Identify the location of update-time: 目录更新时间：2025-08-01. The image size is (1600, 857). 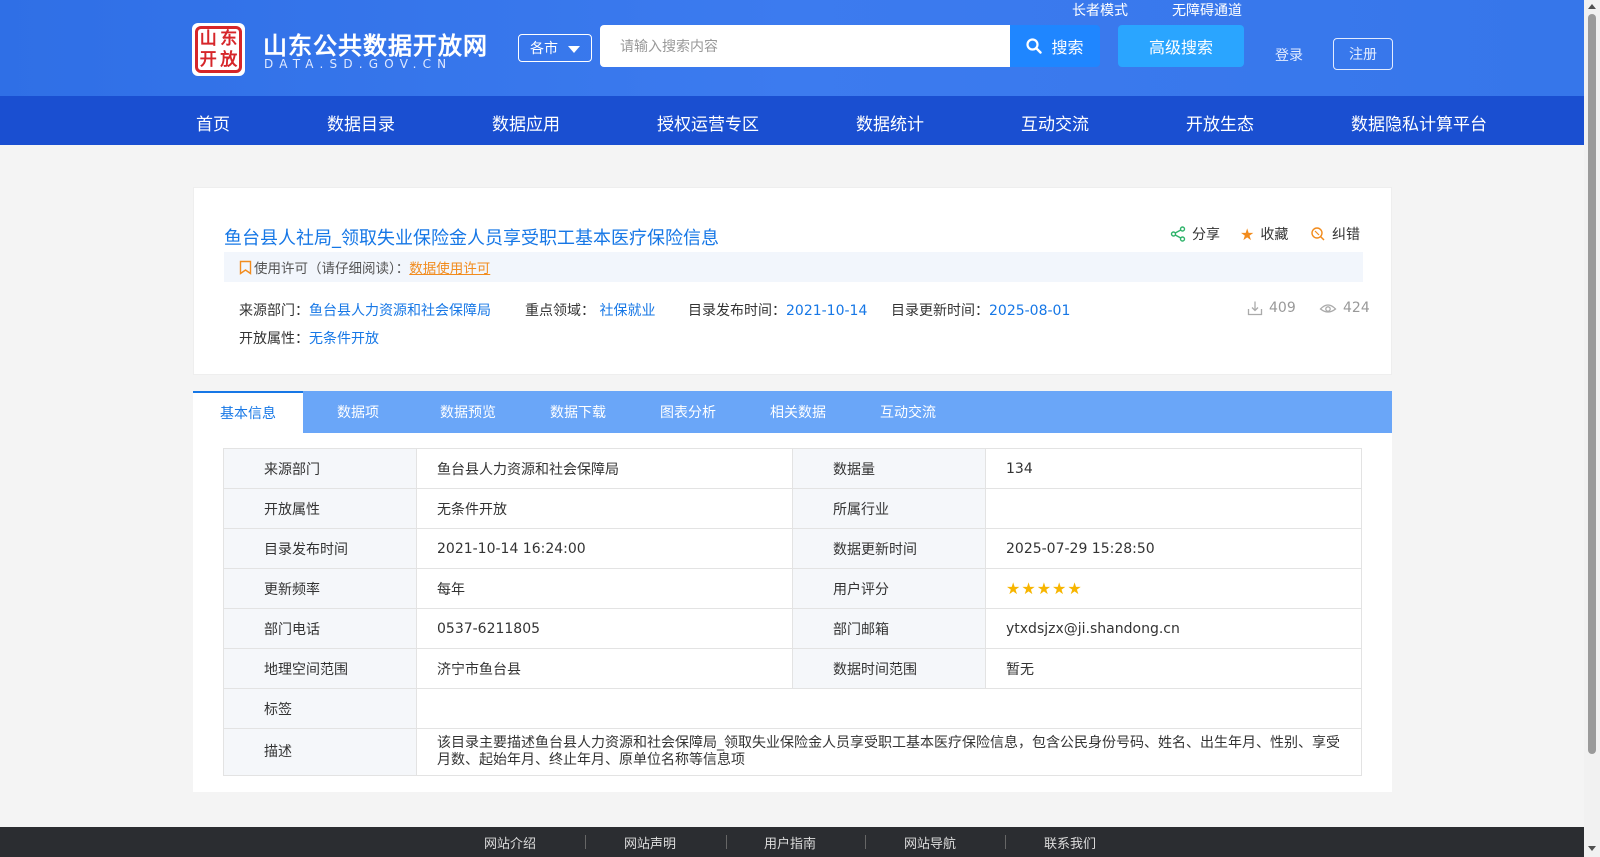
(980, 310).